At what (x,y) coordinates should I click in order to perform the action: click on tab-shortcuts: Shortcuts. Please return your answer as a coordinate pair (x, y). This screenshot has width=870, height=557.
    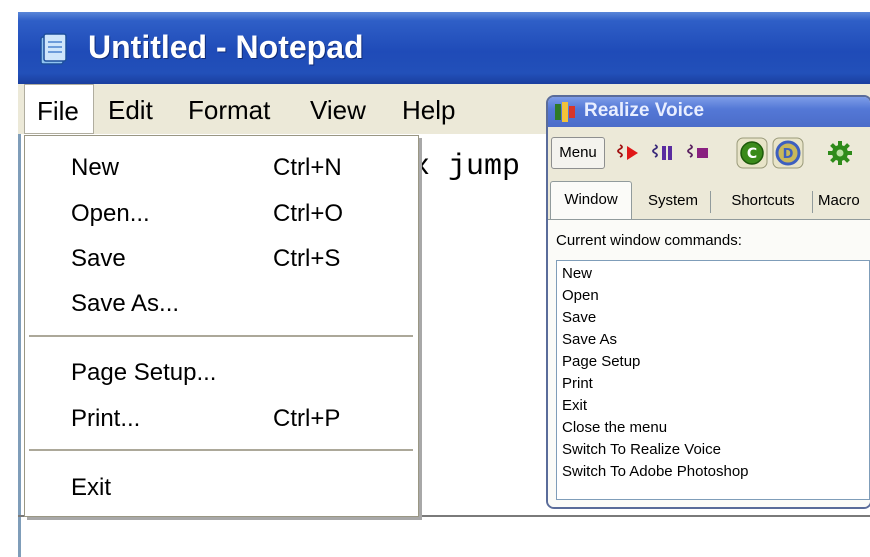
    Looking at the image, I should click on (763, 201).